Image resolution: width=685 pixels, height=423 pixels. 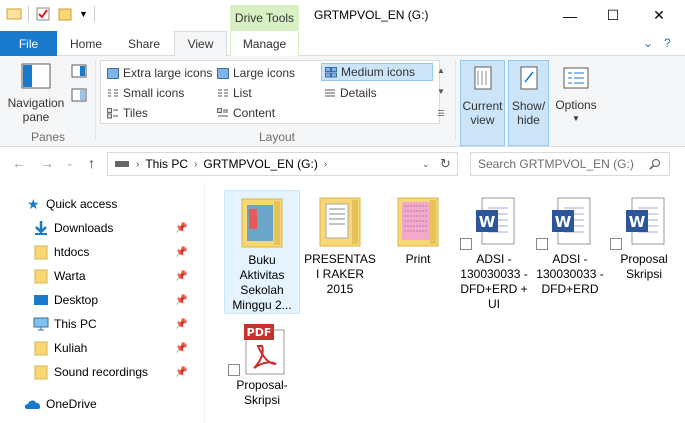 I want to click on search-input: Search GRTMPVOL_EN (G:), so click(x=570, y=164).